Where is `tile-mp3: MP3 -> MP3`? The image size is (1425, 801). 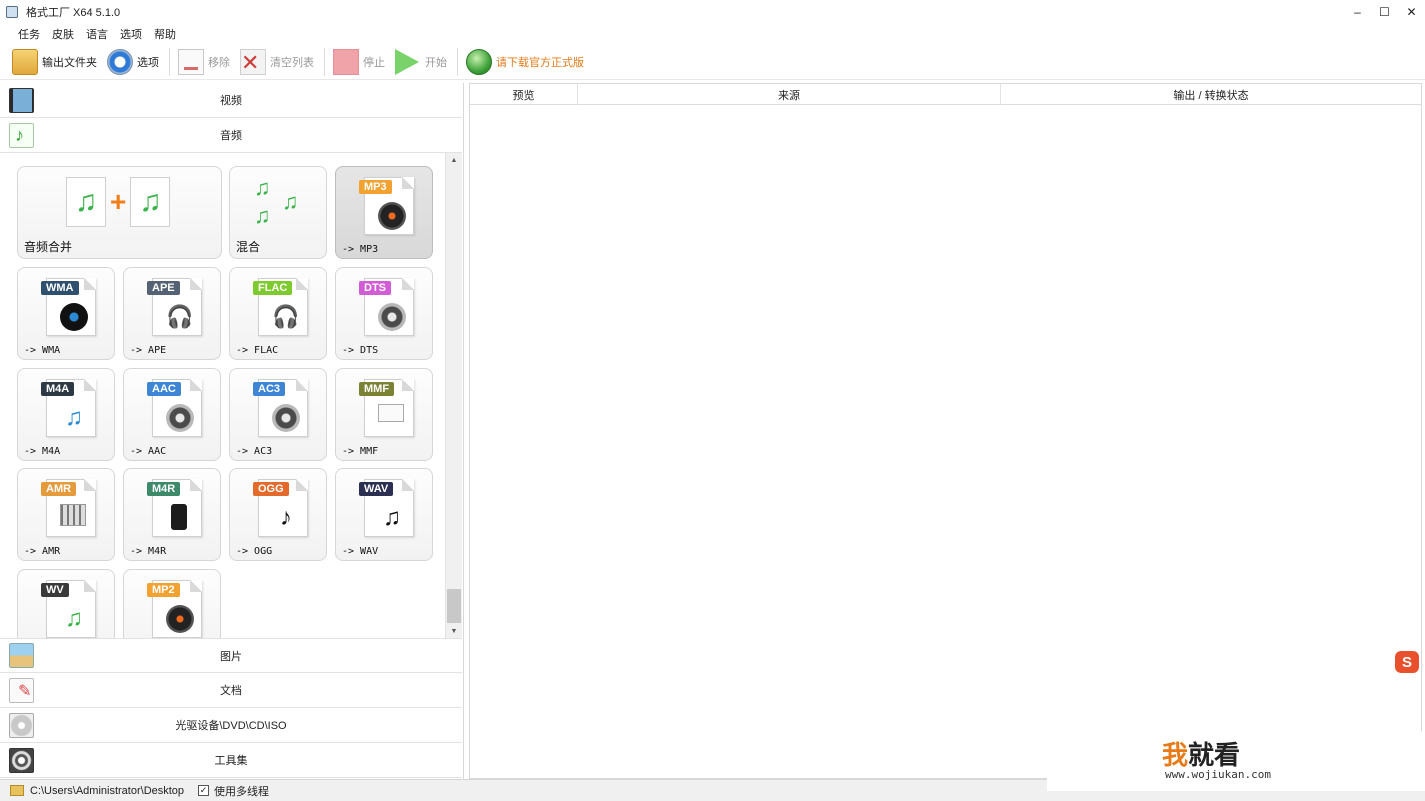
tile-mp3: MP3 -> MP3 is located at coordinates (384, 212).